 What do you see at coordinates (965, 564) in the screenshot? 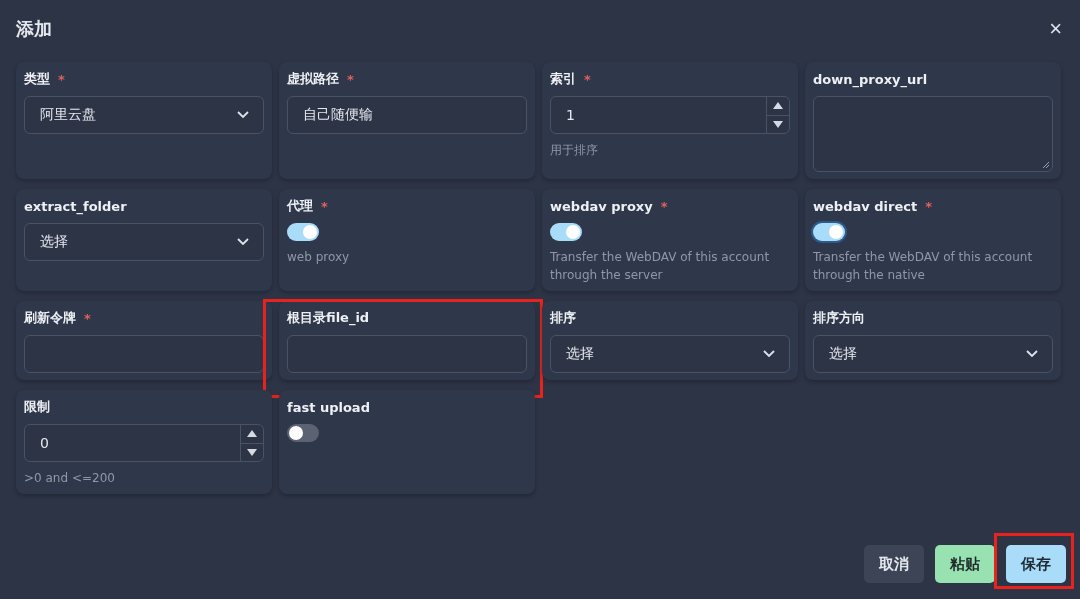
I see `action-button: 粘贴` at bounding box center [965, 564].